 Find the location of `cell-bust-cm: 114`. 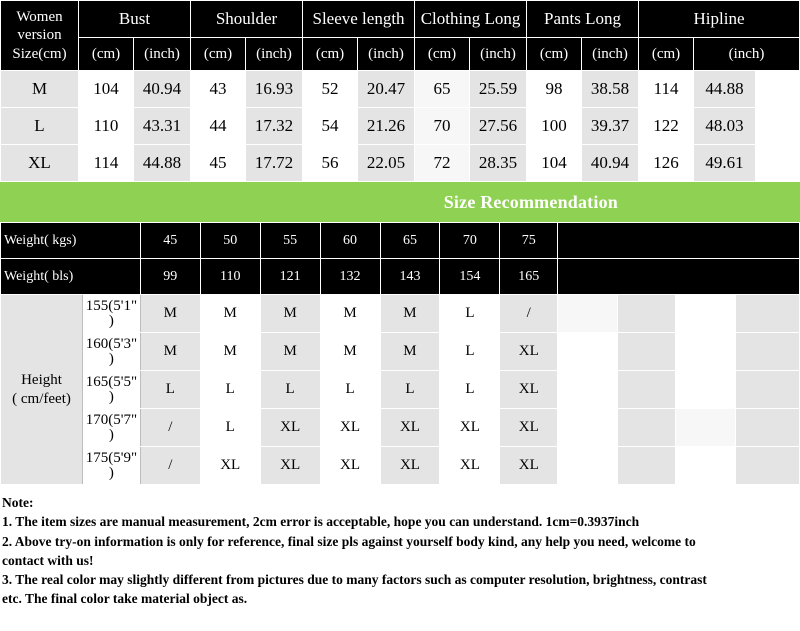

cell-bust-cm: 114 is located at coordinates (106, 163).